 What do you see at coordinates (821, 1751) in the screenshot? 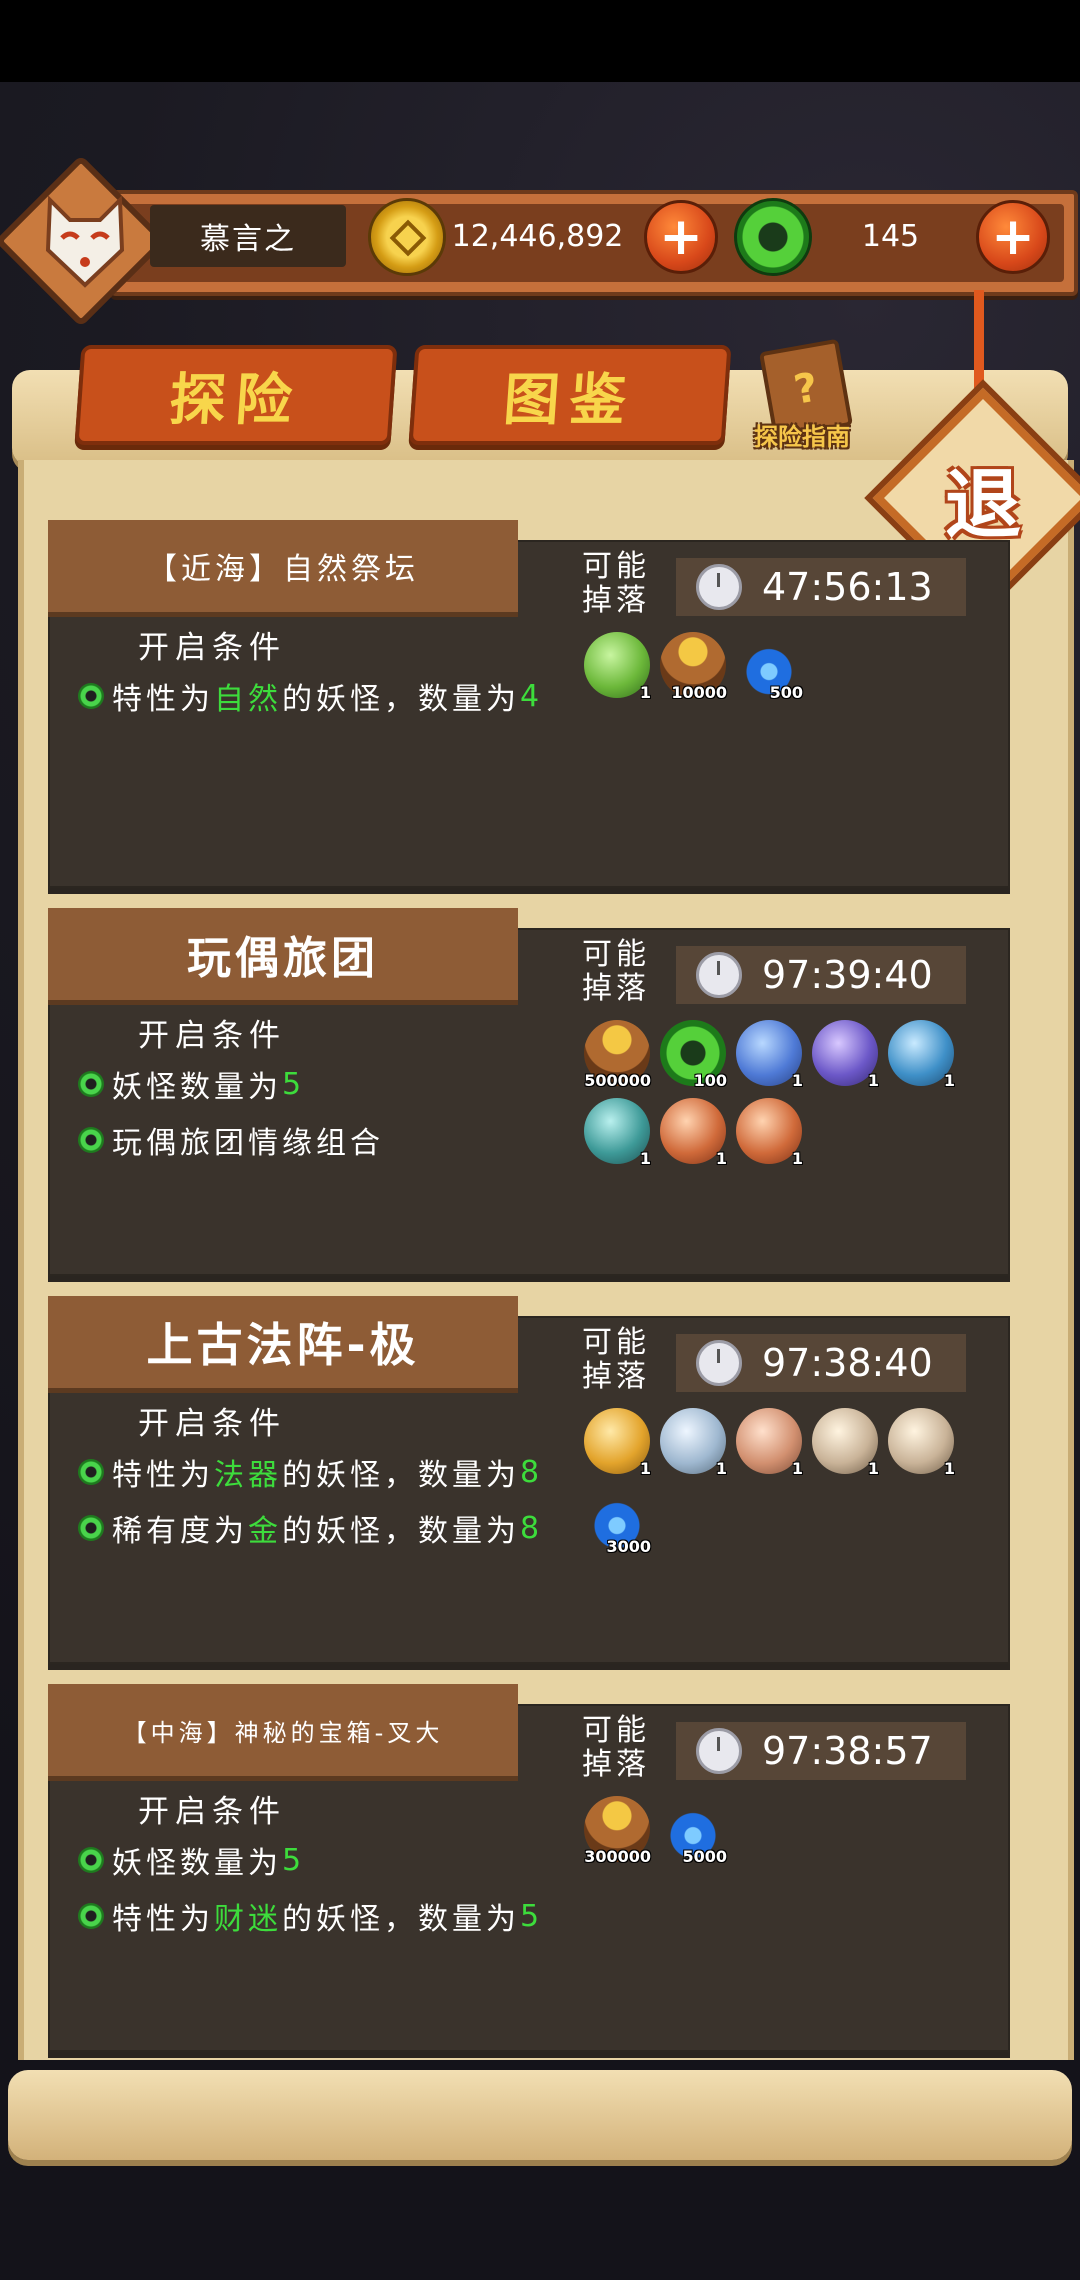
I see `timer: 97:38:57` at bounding box center [821, 1751].